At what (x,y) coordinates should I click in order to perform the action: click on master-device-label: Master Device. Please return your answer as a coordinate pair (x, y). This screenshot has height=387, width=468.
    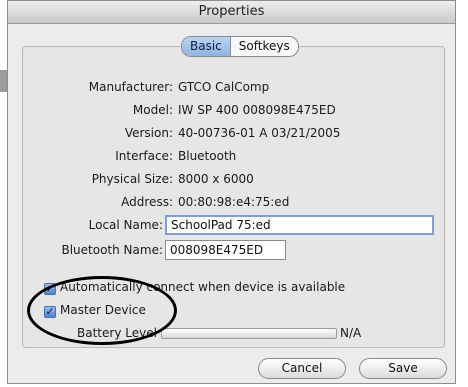
    Looking at the image, I should click on (103, 310).